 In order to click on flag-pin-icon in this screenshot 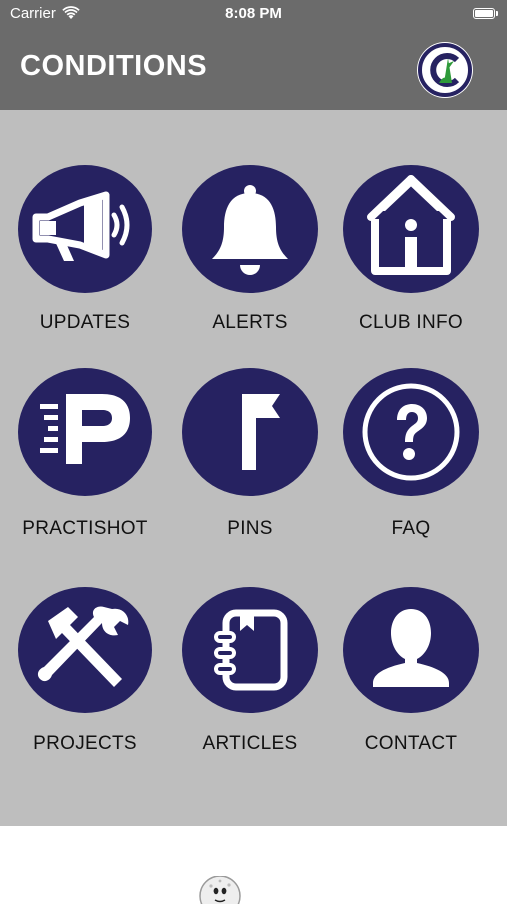, I will do `click(250, 432)`.